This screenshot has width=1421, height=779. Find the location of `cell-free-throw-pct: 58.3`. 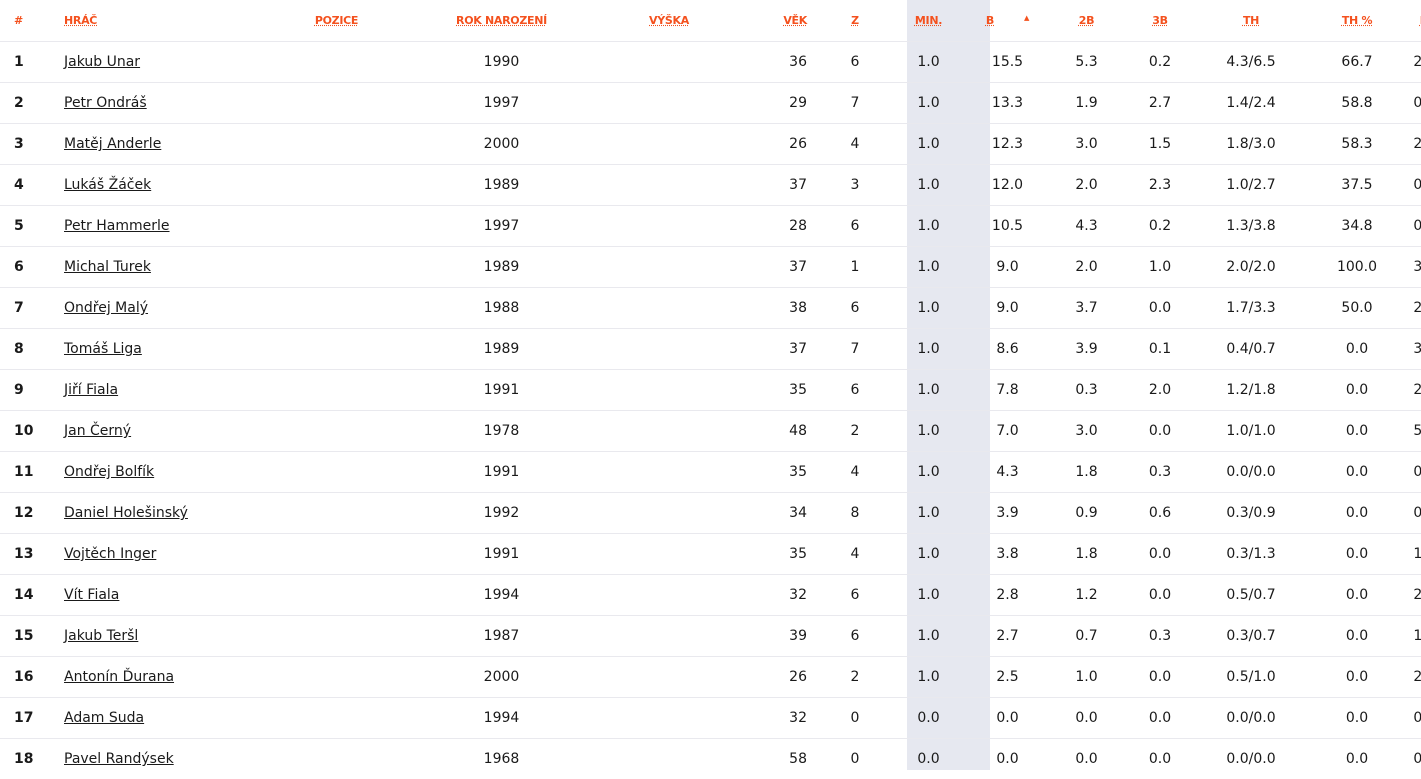

cell-free-throw-pct: 58.3 is located at coordinates (1357, 144).